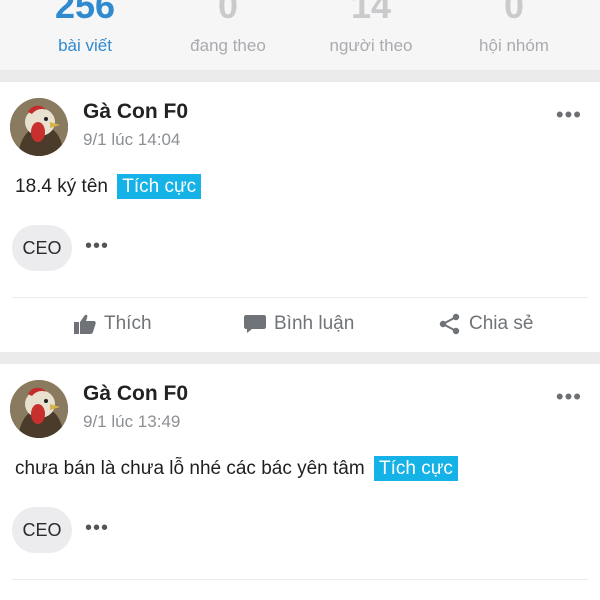 The image size is (600, 600). Describe the element at coordinates (371, 13) in the screenshot. I see `stat-followers-value: 14` at that location.